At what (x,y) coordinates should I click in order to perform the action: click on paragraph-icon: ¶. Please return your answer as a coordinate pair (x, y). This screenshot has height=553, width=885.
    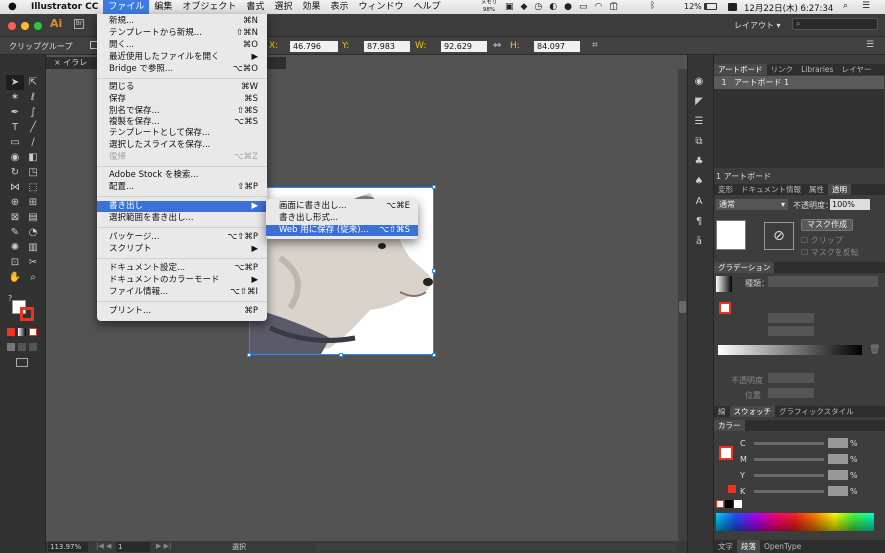
    Looking at the image, I should click on (699, 222).